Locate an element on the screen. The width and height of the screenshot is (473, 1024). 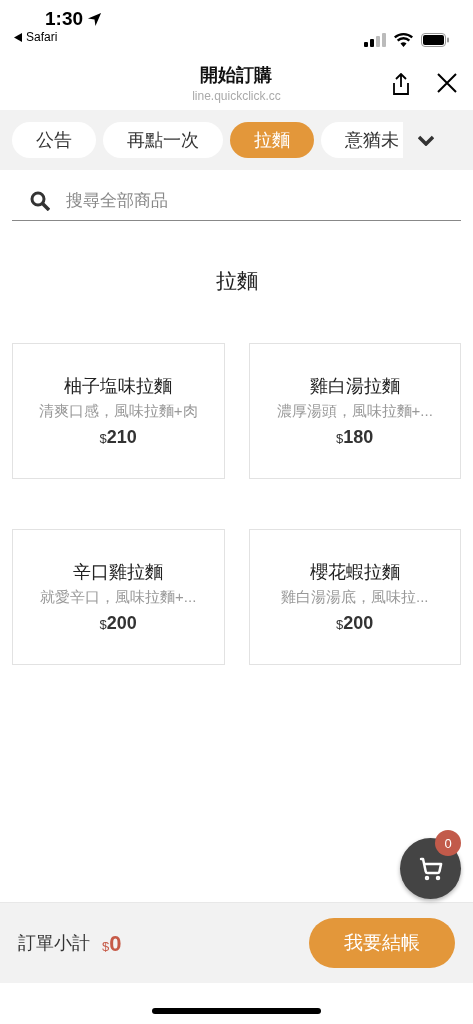
category-tab: 再點一次 is located at coordinates (163, 140).